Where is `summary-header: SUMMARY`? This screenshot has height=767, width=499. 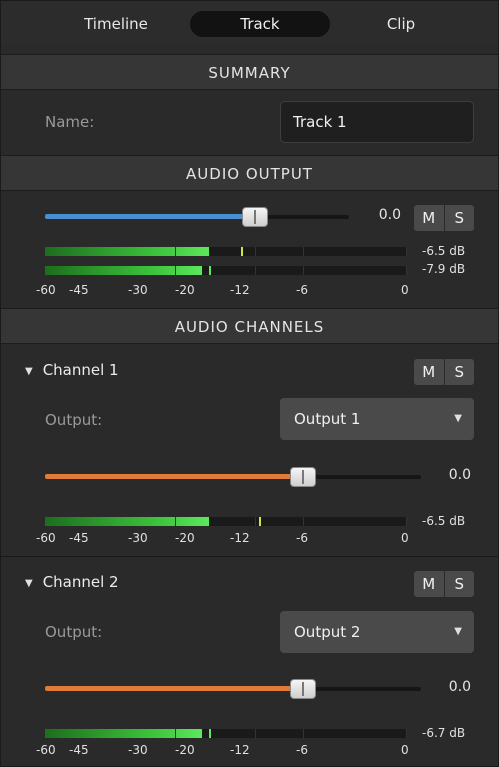
summary-header: SUMMARY is located at coordinates (249, 72).